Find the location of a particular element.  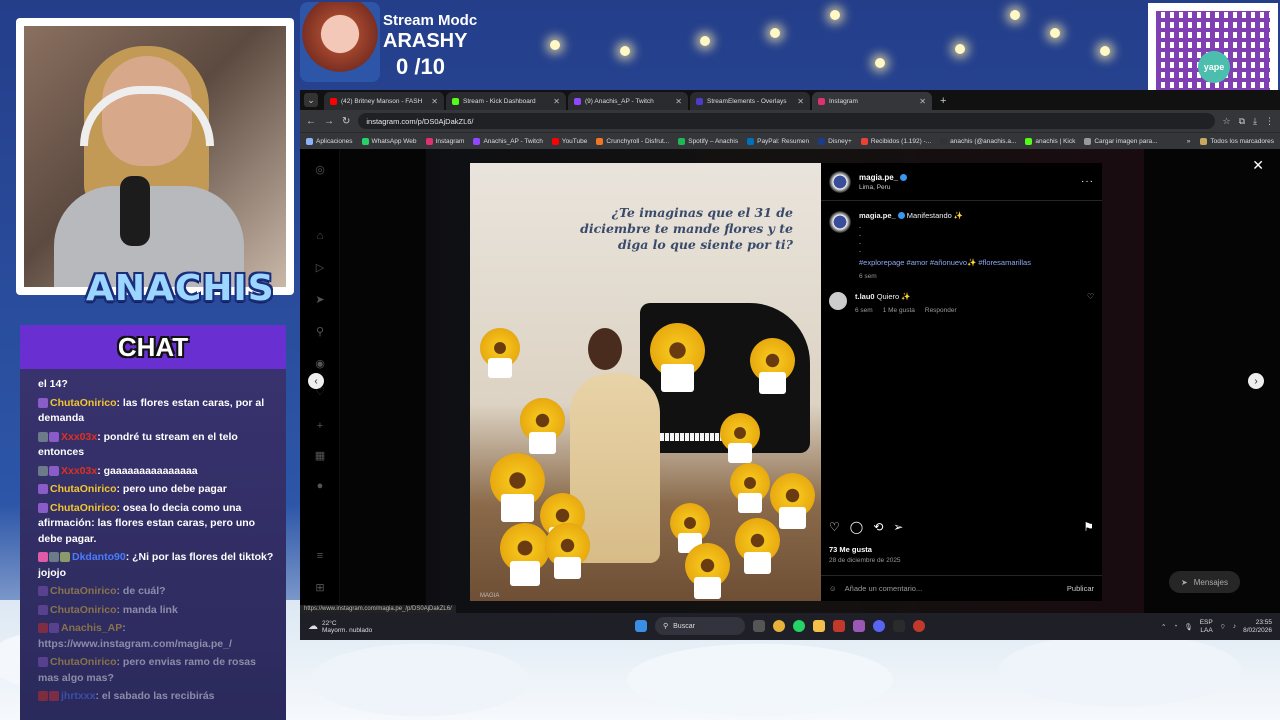

task-view-icon is located at coordinates (759, 626).